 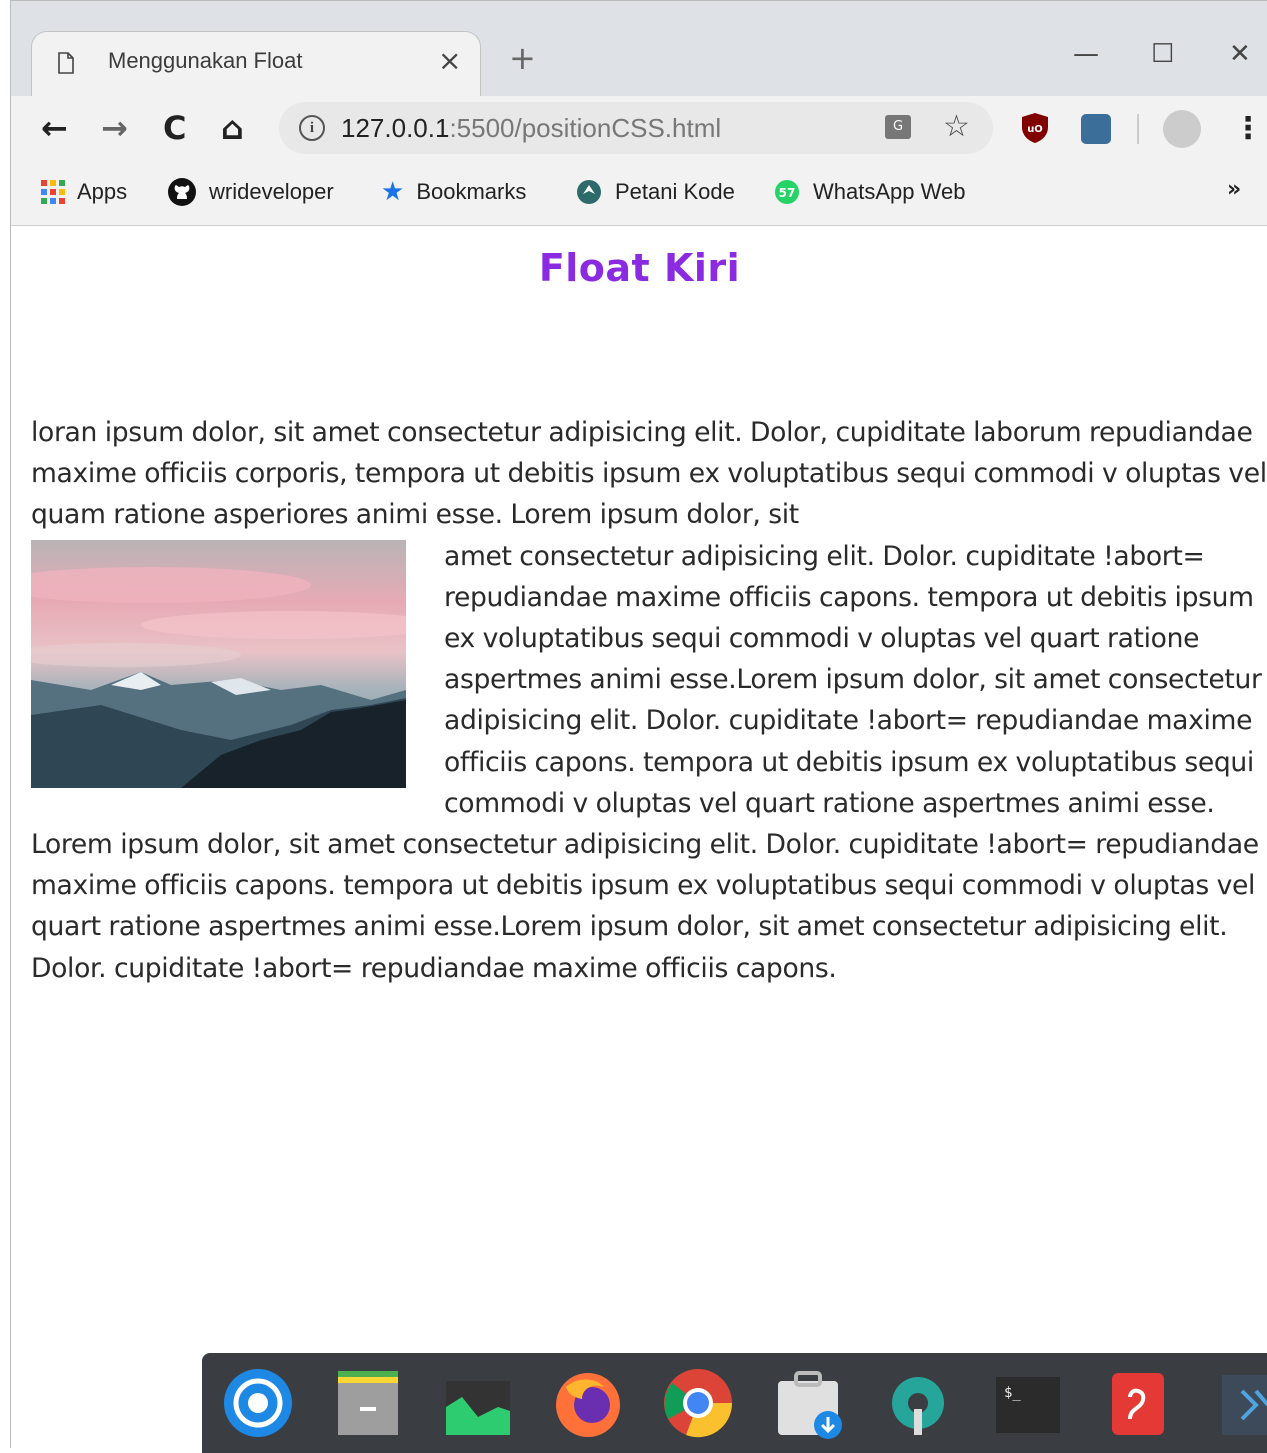 What do you see at coordinates (258, 1403) in the screenshot?
I see `deepin-launcher-icon` at bounding box center [258, 1403].